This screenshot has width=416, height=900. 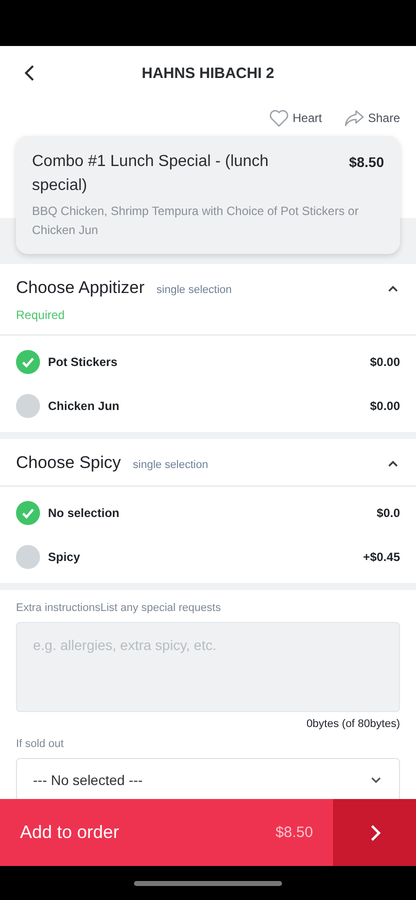 I want to click on sold-out-label: If sold out, so click(x=40, y=744).